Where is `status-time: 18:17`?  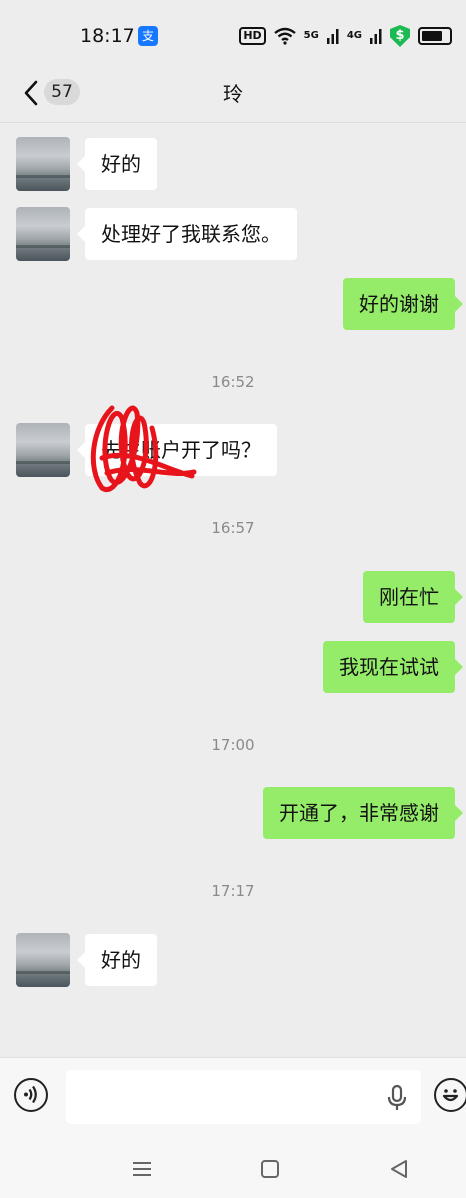 status-time: 18:17 is located at coordinates (107, 36).